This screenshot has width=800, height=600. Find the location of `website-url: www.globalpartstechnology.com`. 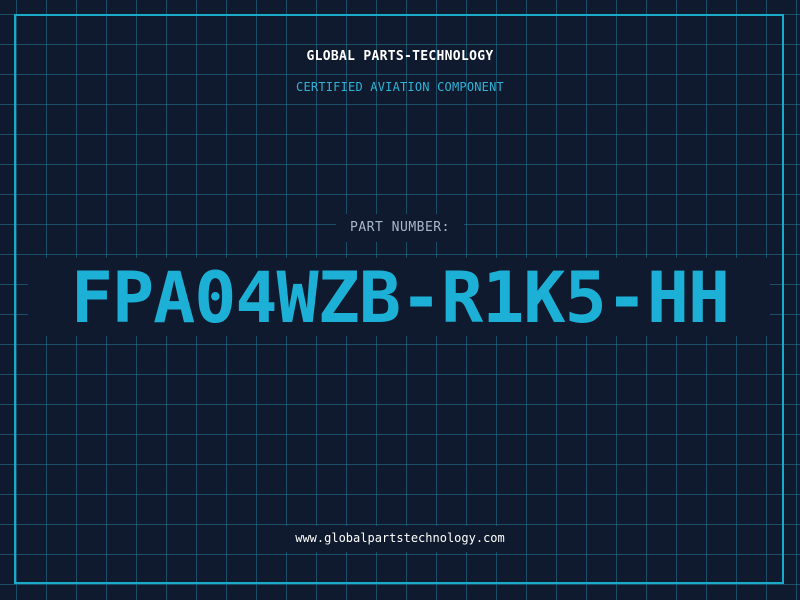

website-url: www.globalpartstechnology.com is located at coordinates (400, 538).